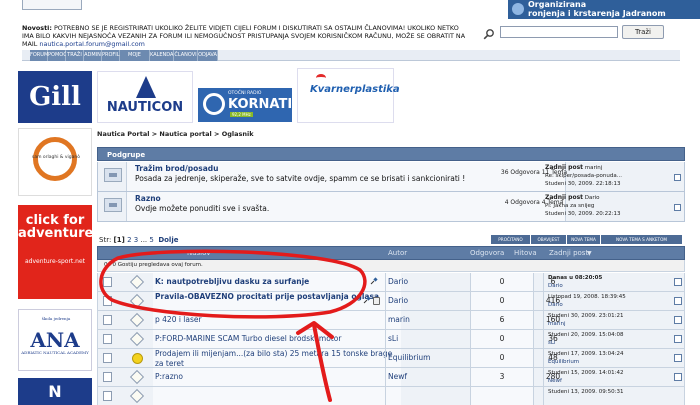 The image size is (700, 405). What do you see at coordinates (511, 239) in the screenshot?
I see `mark-read-button: PROČITANO` at bounding box center [511, 239].